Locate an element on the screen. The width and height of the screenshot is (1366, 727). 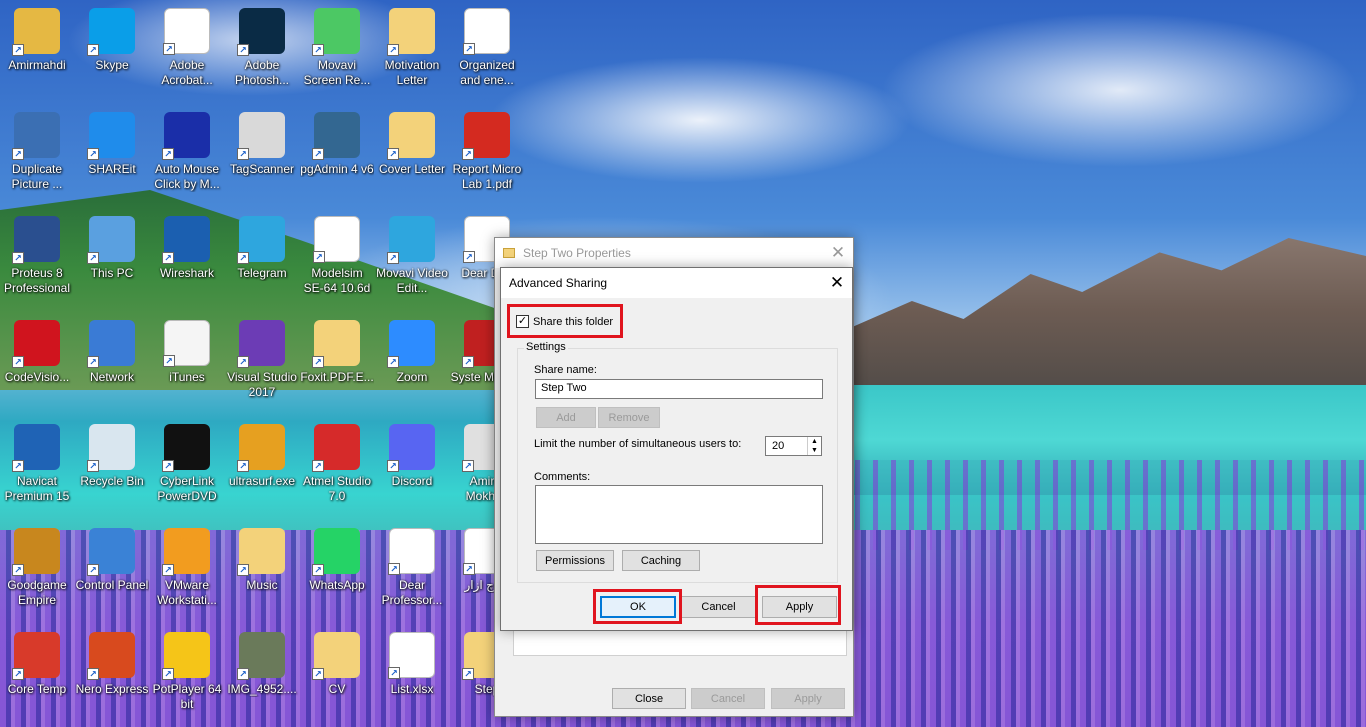
desktop-icon: ↗ Amirmahdi is located at coordinates (37, 58).